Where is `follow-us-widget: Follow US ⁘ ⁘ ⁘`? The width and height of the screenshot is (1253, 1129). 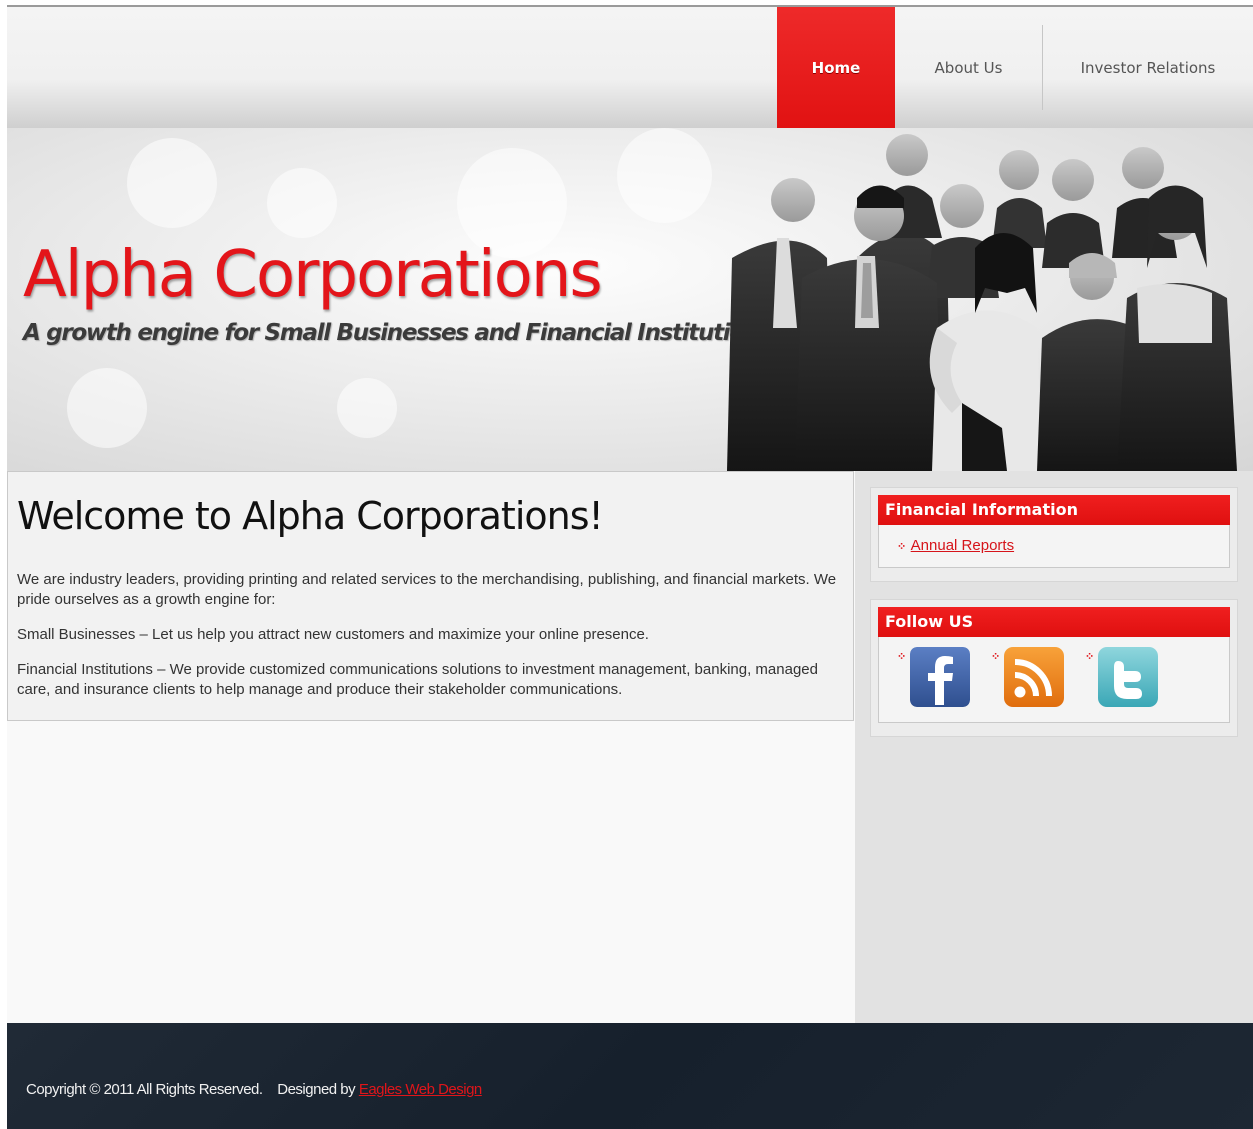 follow-us-widget: Follow US ⁘ ⁘ ⁘ is located at coordinates (1054, 668).